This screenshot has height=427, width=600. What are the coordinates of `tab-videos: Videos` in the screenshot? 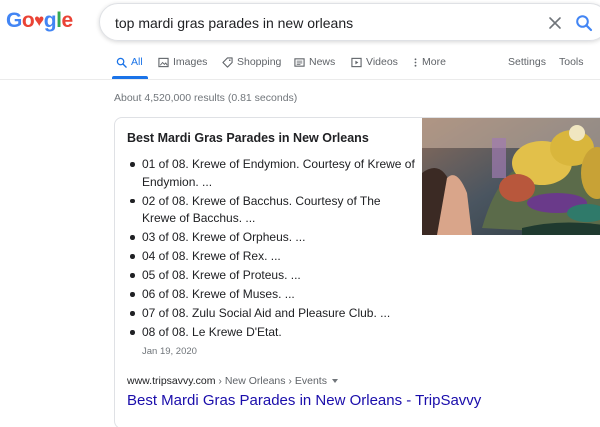 It's located at (374, 62).